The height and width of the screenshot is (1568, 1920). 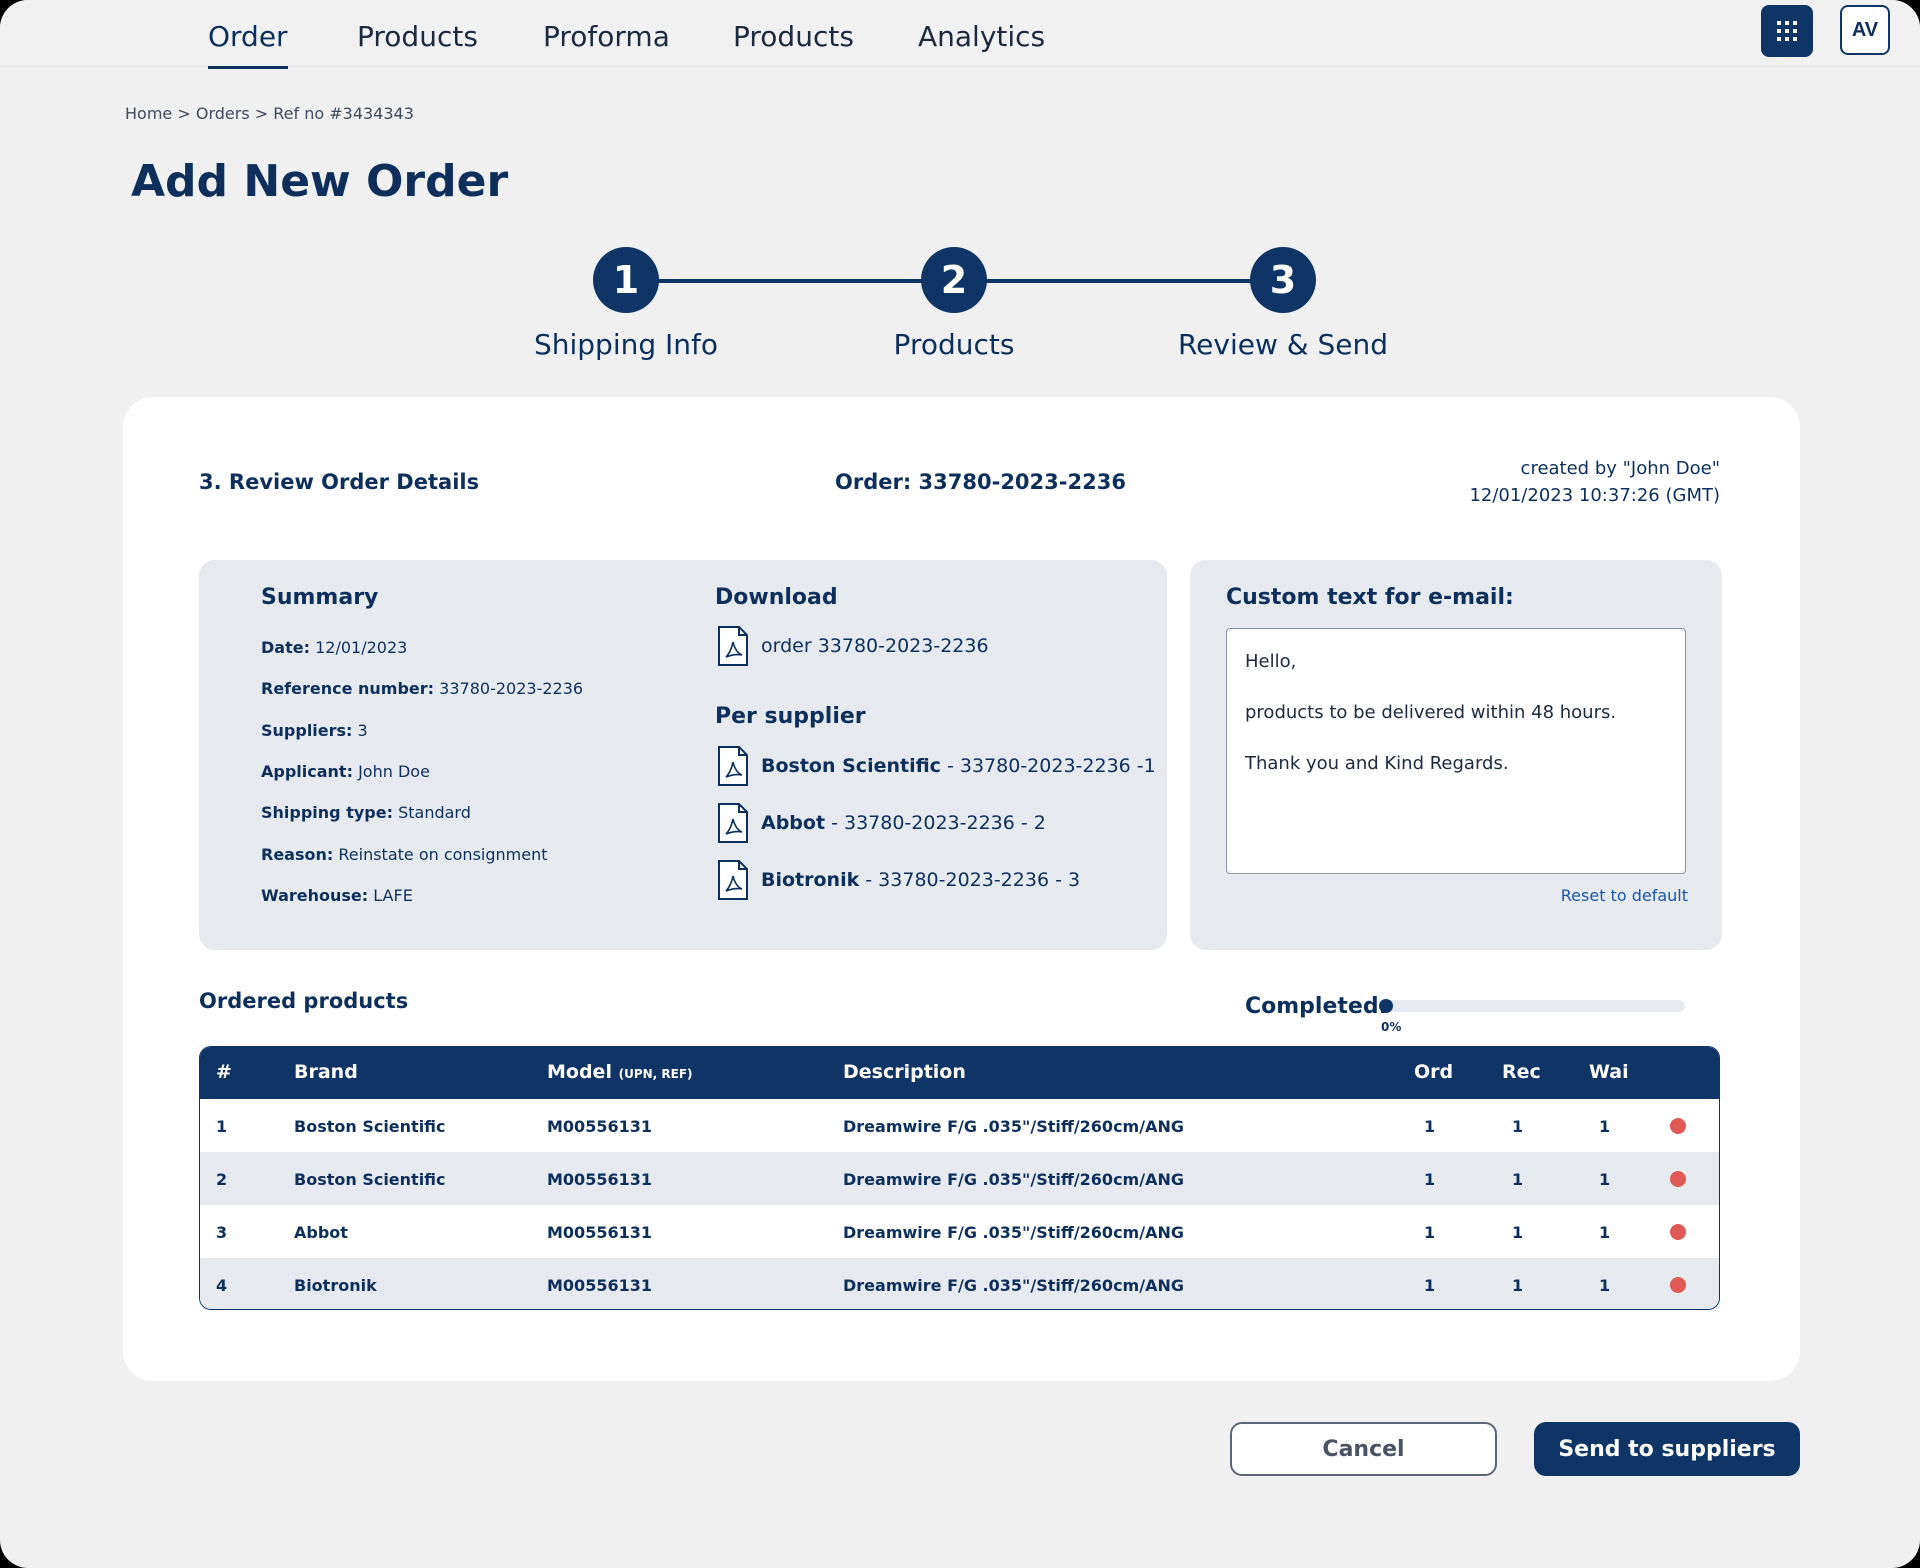 I want to click on cell-brand: Biotronik, so click(x=335, y=1285).